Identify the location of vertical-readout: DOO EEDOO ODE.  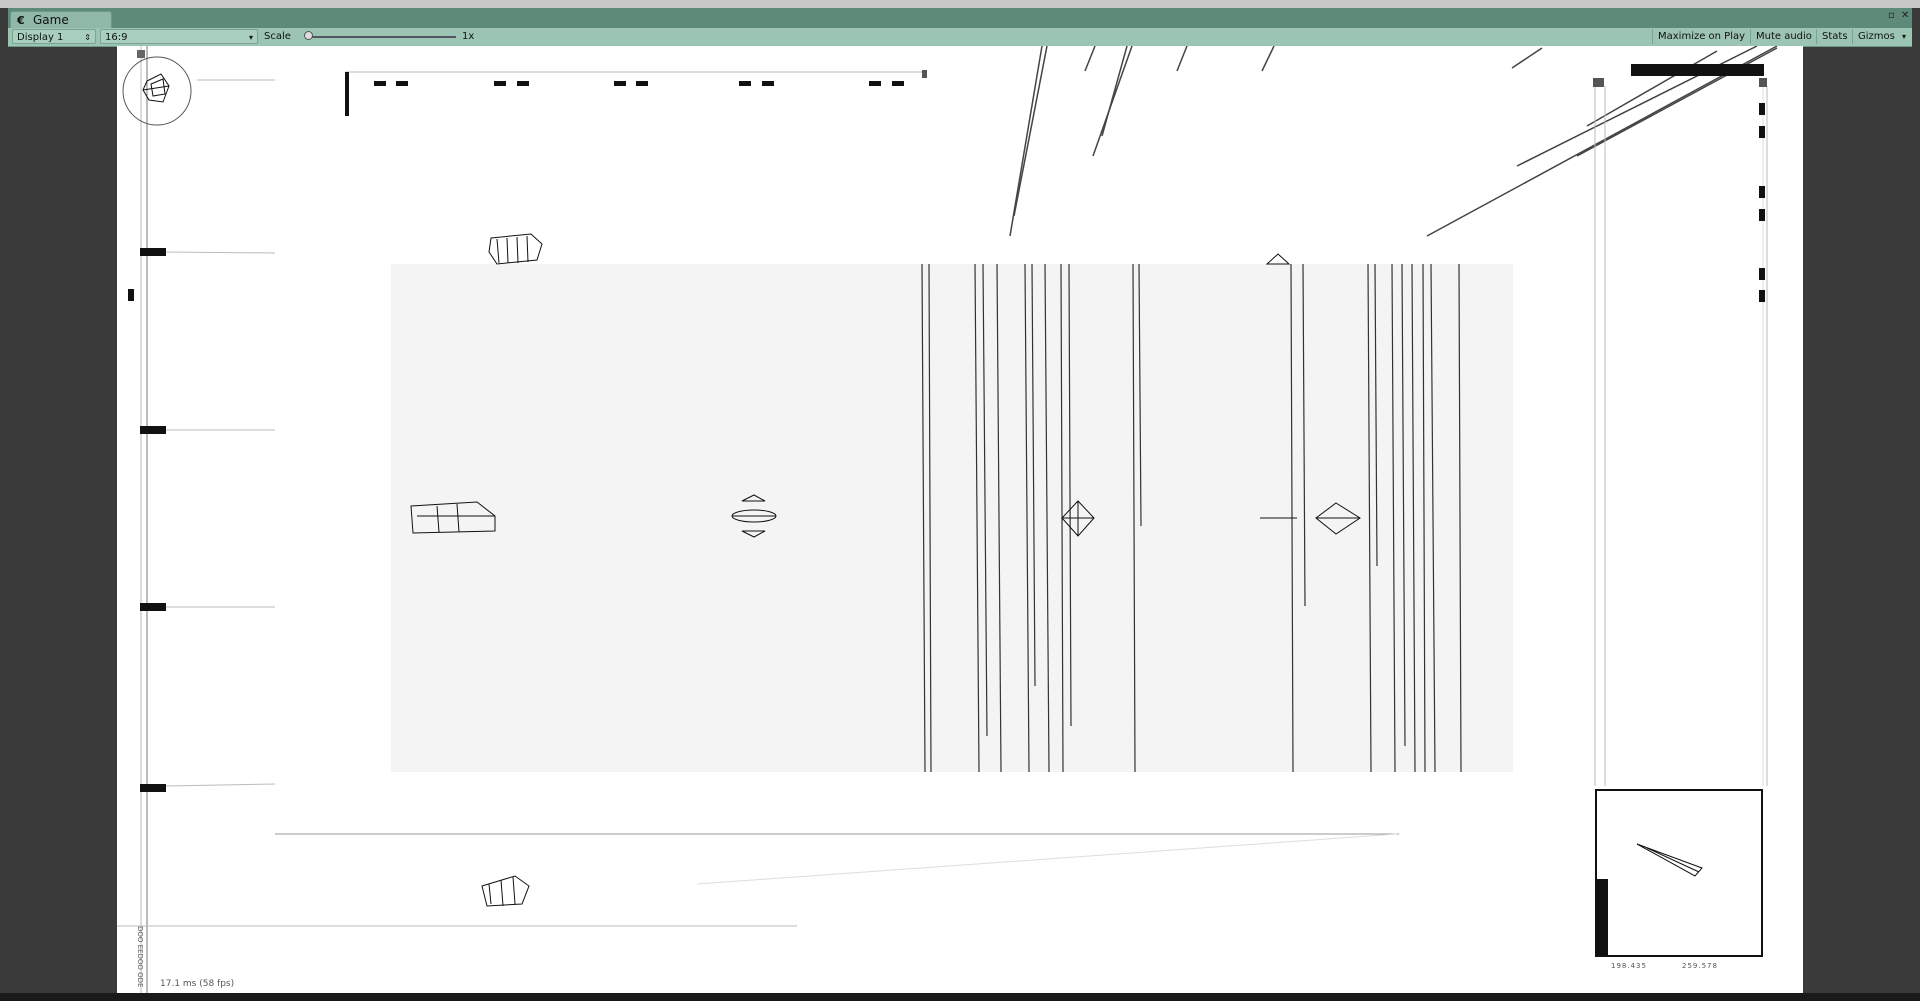
(140, 957).